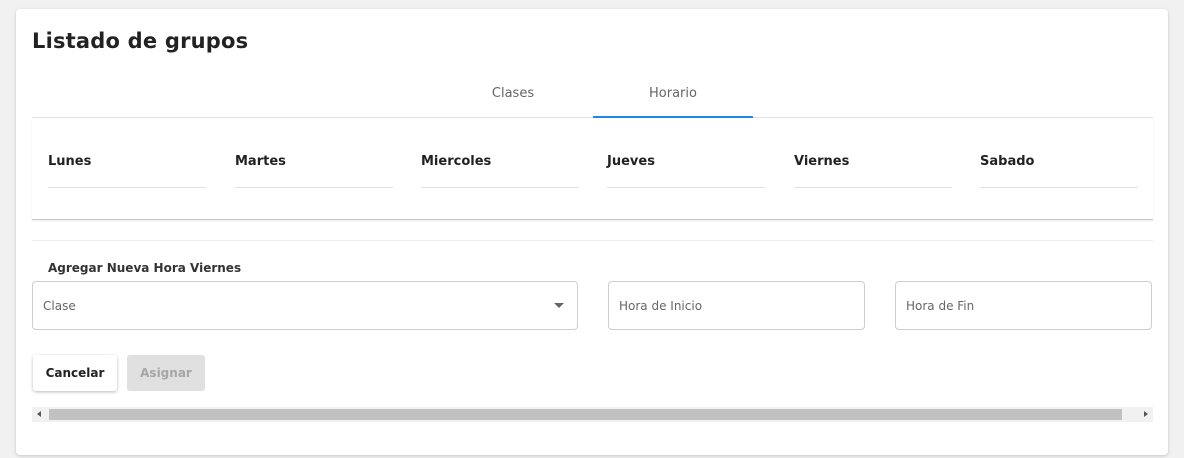  What do you see at coordinates (1059, 171) in the screenshot?
I see `day-sabado: Sabado` at bounding box center [1059, 171].